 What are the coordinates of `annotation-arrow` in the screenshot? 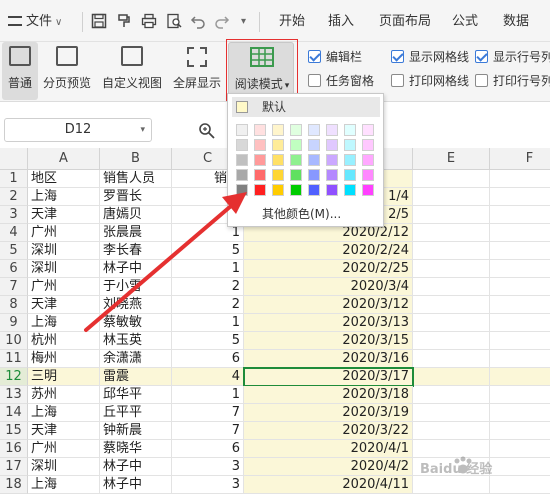 It's located at (165, 262).